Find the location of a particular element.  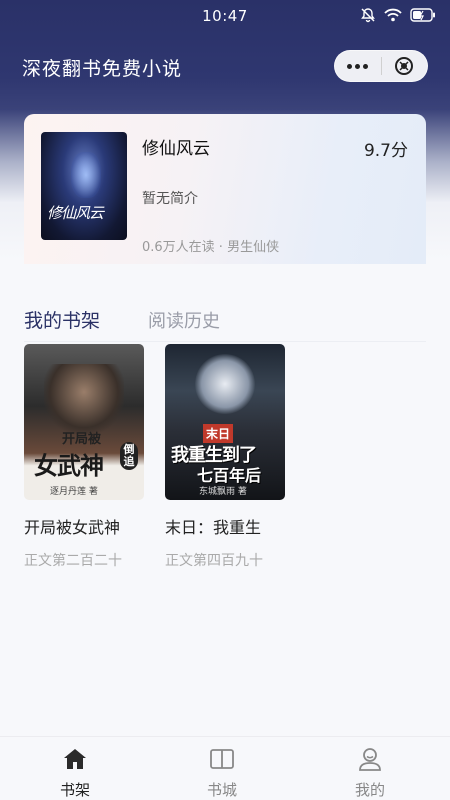

home-icon is located at coordinates (75, 759).